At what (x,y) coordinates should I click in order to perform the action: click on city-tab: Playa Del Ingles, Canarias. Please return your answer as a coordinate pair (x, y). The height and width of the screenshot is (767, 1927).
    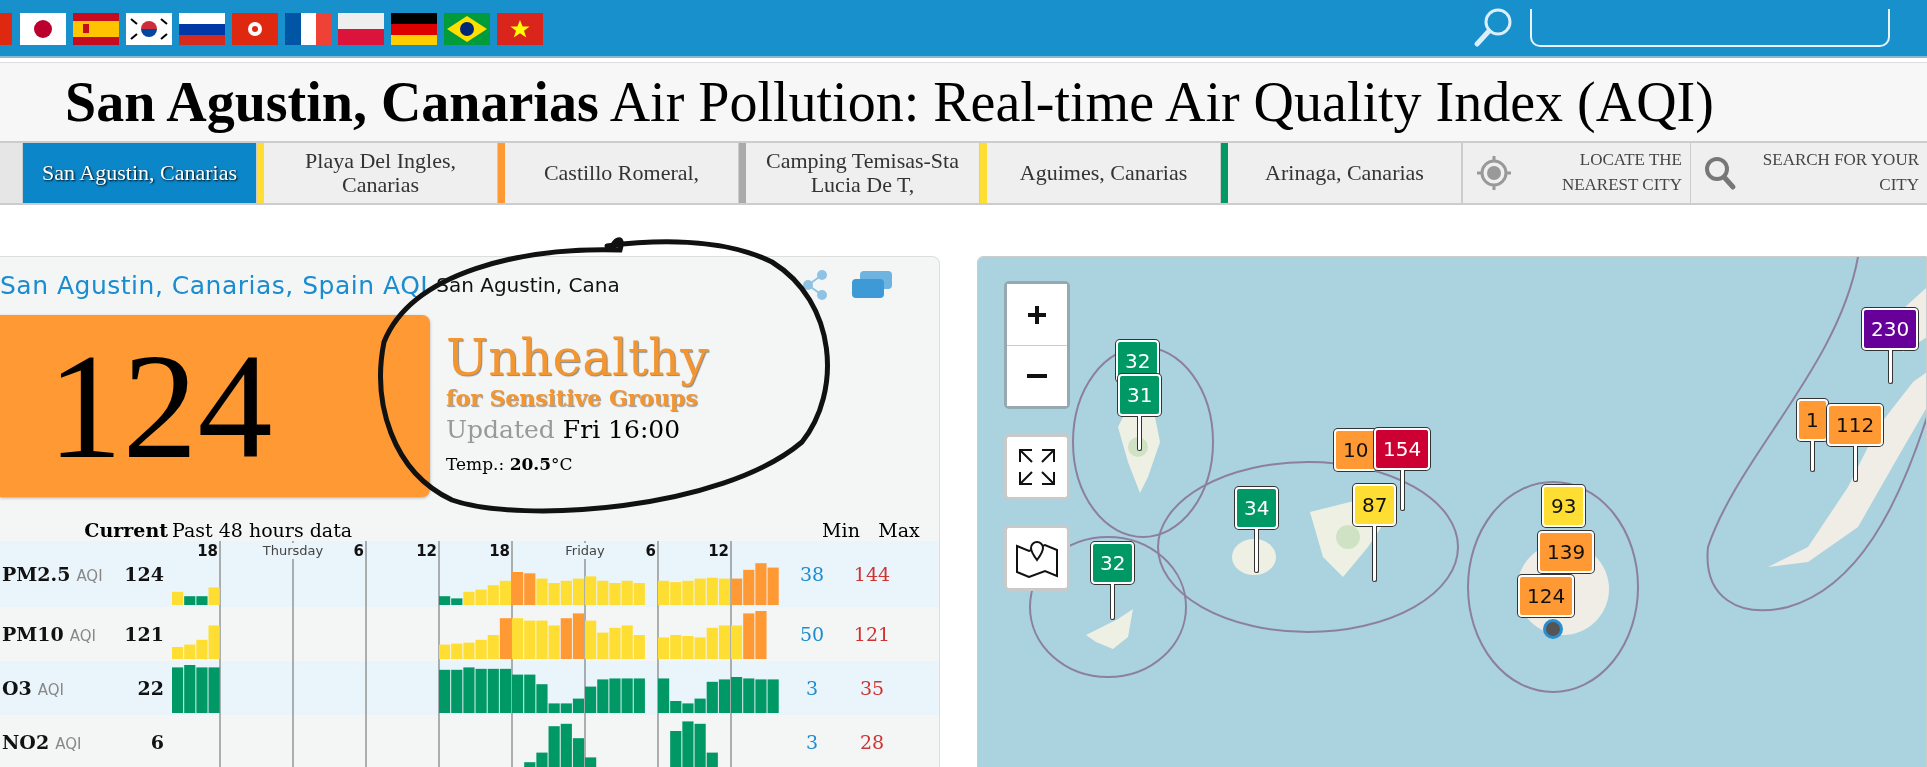
    Looking at the image, I should click on (377, 173).